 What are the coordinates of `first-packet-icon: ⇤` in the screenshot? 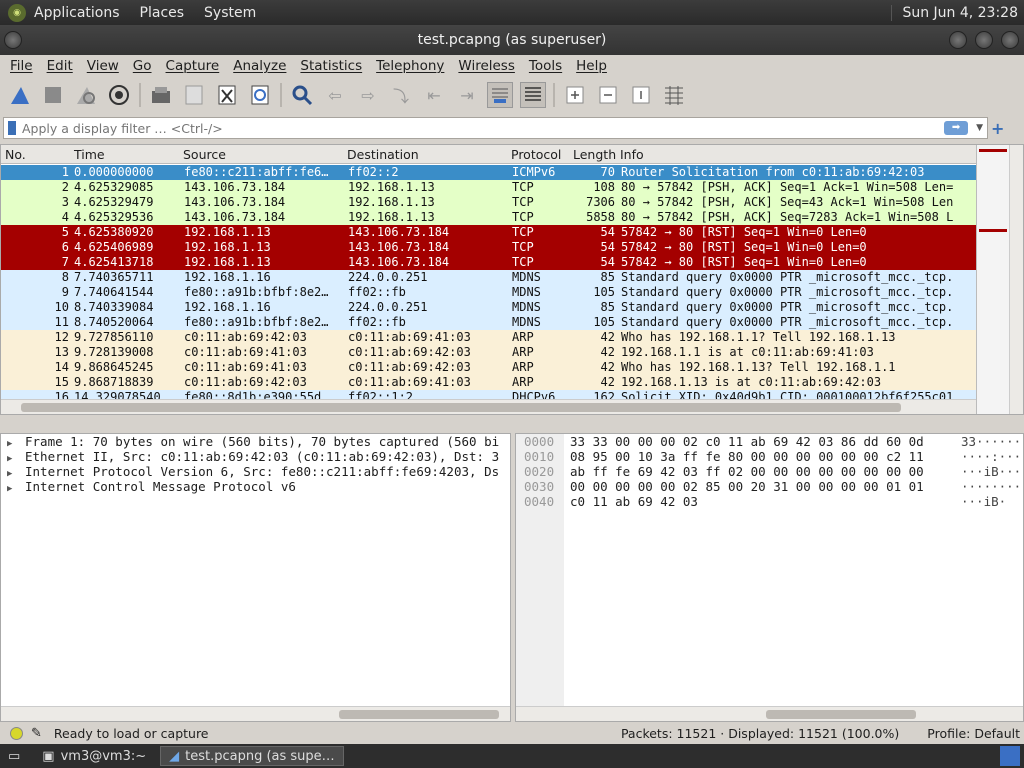 It's located at (434, 95).